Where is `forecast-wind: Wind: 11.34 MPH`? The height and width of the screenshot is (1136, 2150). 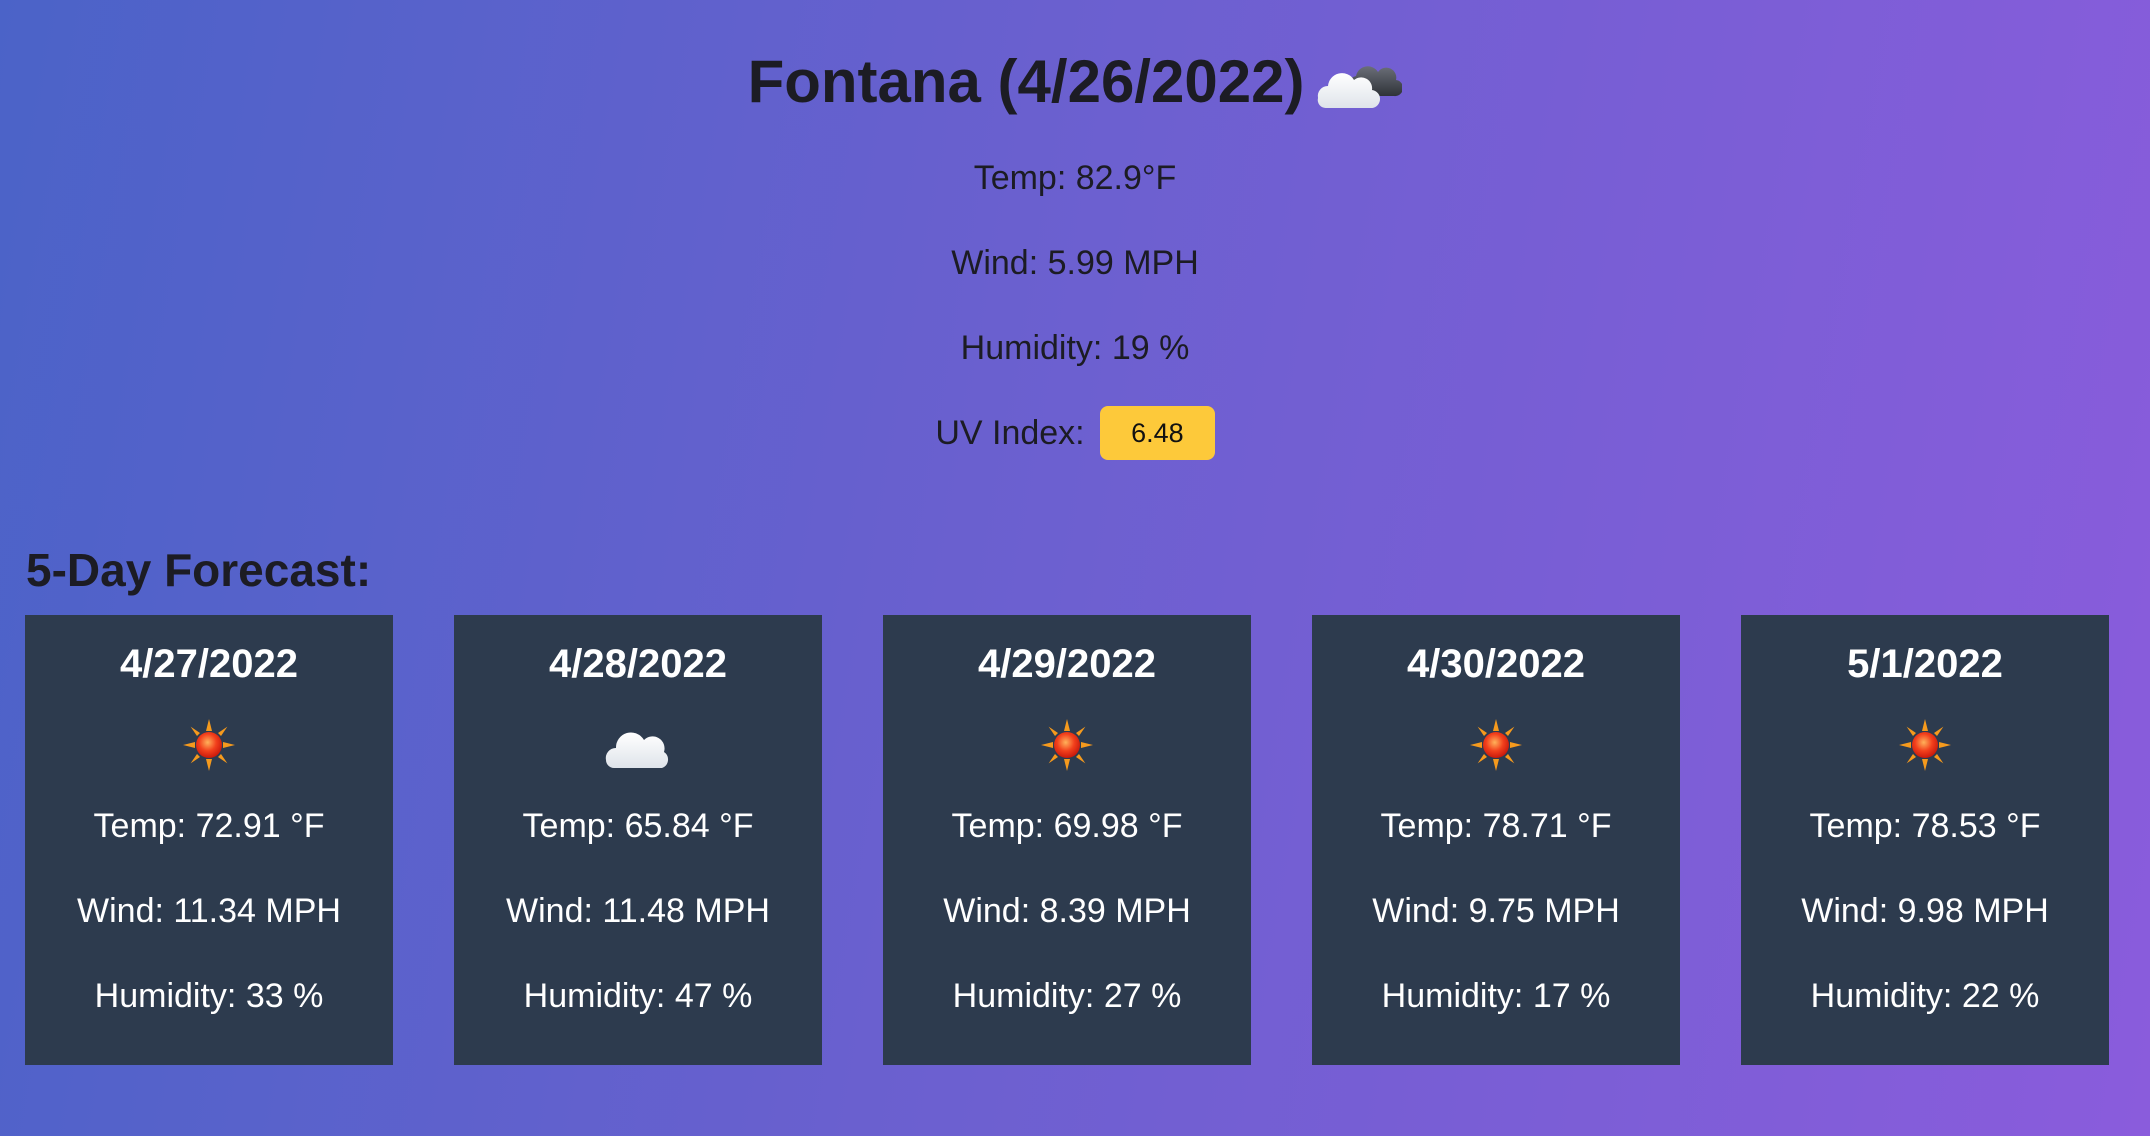
forecast-wind: Wind: 11.34 MPH is located at coordinates (209, 911).